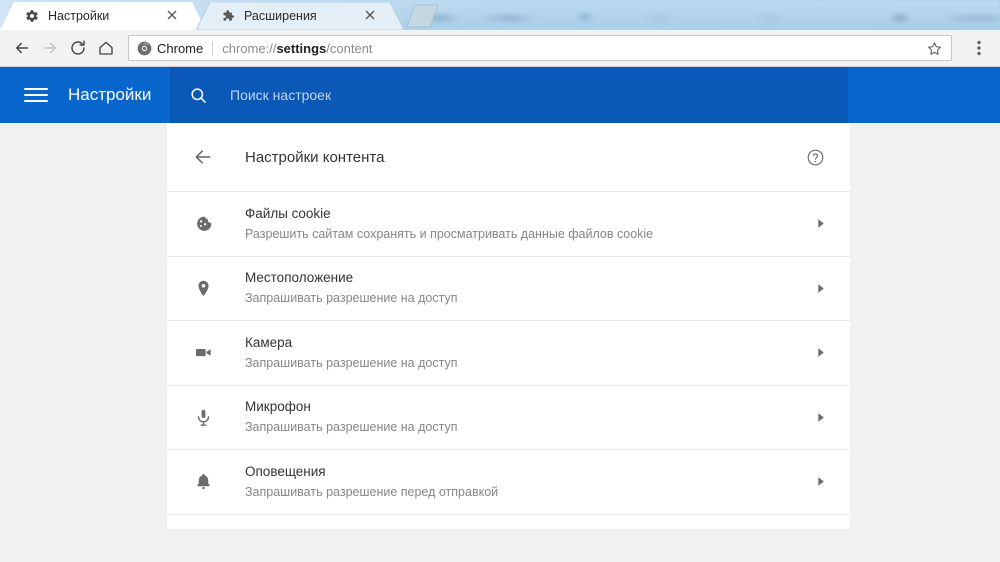 This screenshot has width=1000, height=562. Describe the element at coordinates (110, 94) in the screenshot. I see `settings-title: Настройки` at that location.